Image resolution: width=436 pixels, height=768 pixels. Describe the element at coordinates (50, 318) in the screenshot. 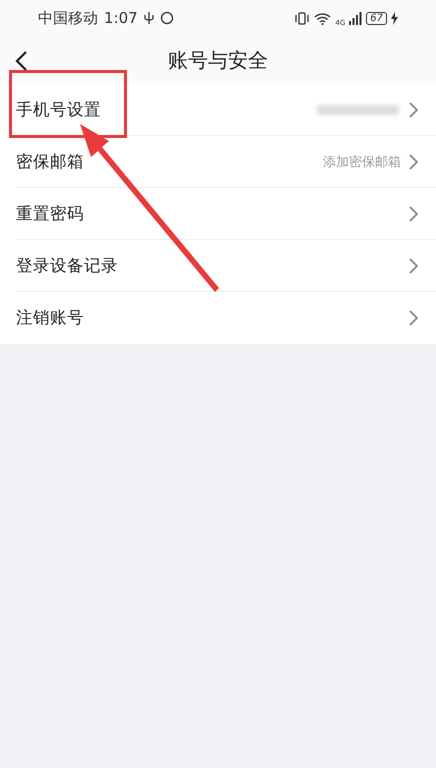

I see `row-label: 注销账号` at that location.